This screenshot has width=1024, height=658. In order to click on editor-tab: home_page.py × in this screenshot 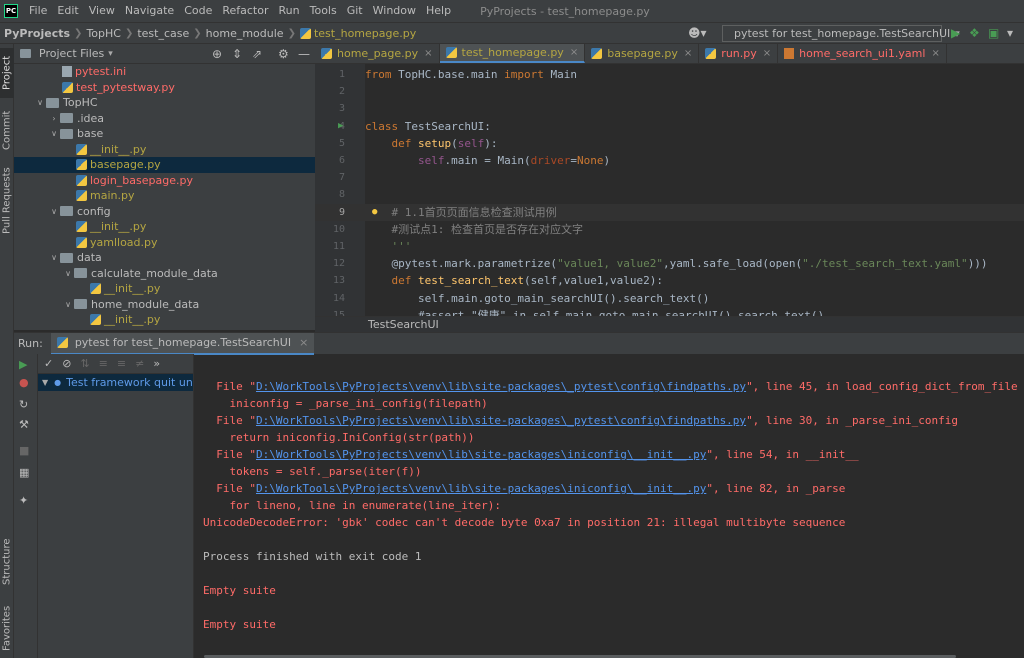, I will do `click(377, 53)`.